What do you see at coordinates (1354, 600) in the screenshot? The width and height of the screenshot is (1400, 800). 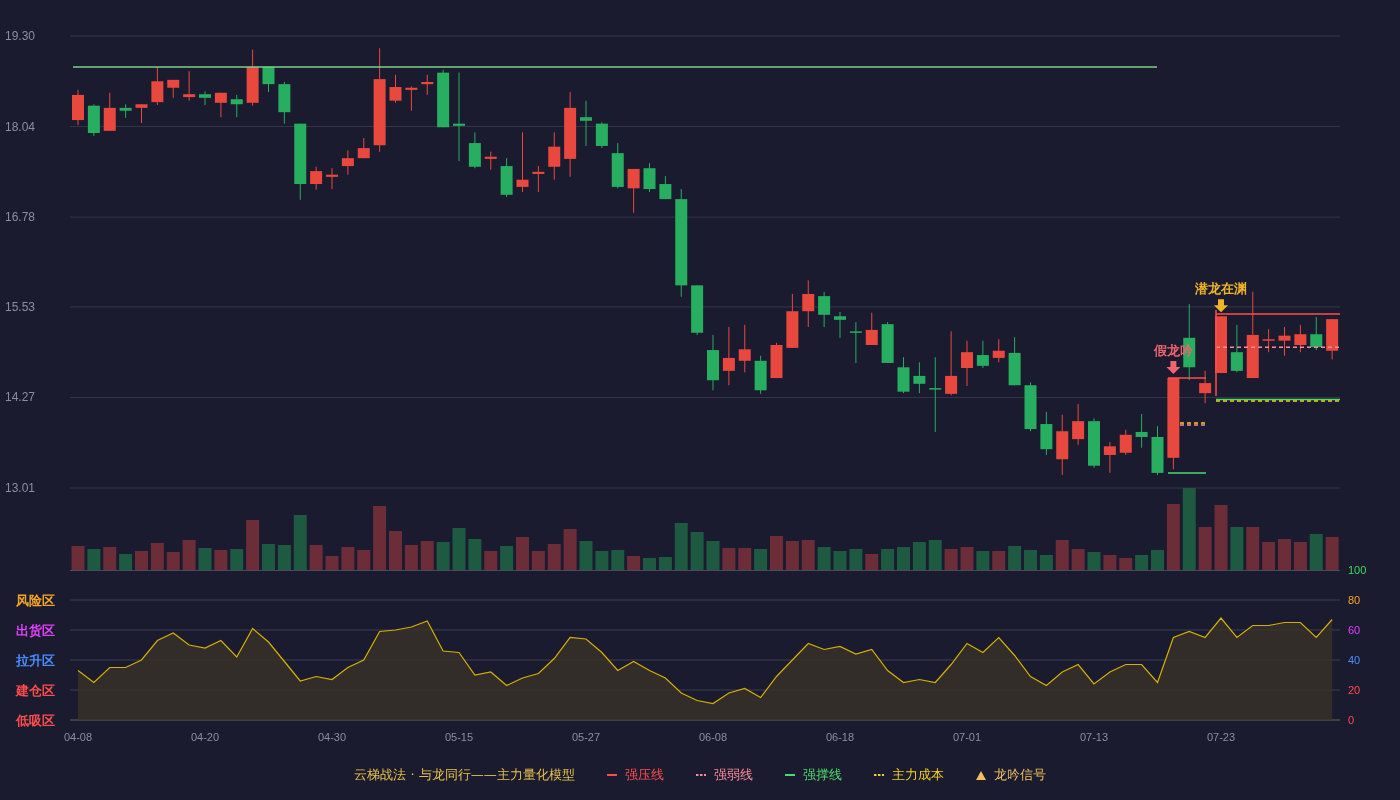 I see `y-axis-label: 80` at bounding box center [1354, 600].